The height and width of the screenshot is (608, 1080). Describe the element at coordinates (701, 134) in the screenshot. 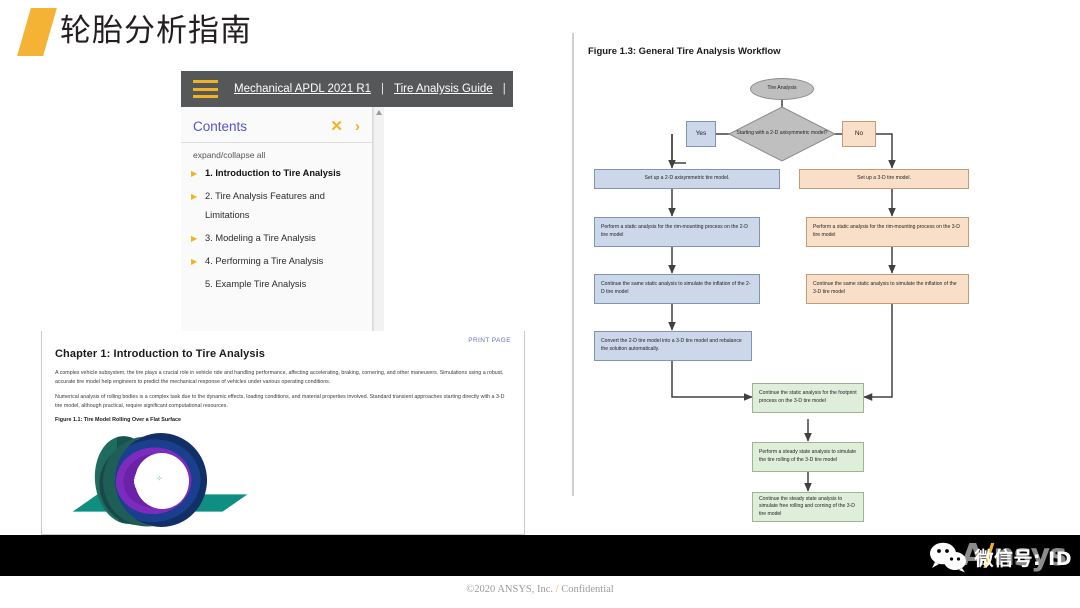

I see `flow-branch-yes: Yes` at that location.